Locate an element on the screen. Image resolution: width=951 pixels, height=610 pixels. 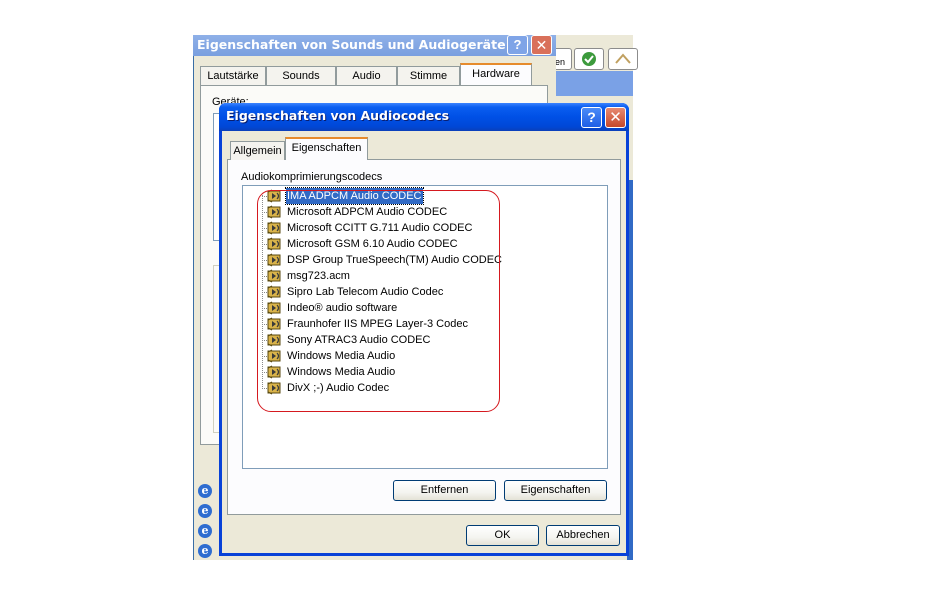
close-button: ✕ is located at coordinates (615, 117).